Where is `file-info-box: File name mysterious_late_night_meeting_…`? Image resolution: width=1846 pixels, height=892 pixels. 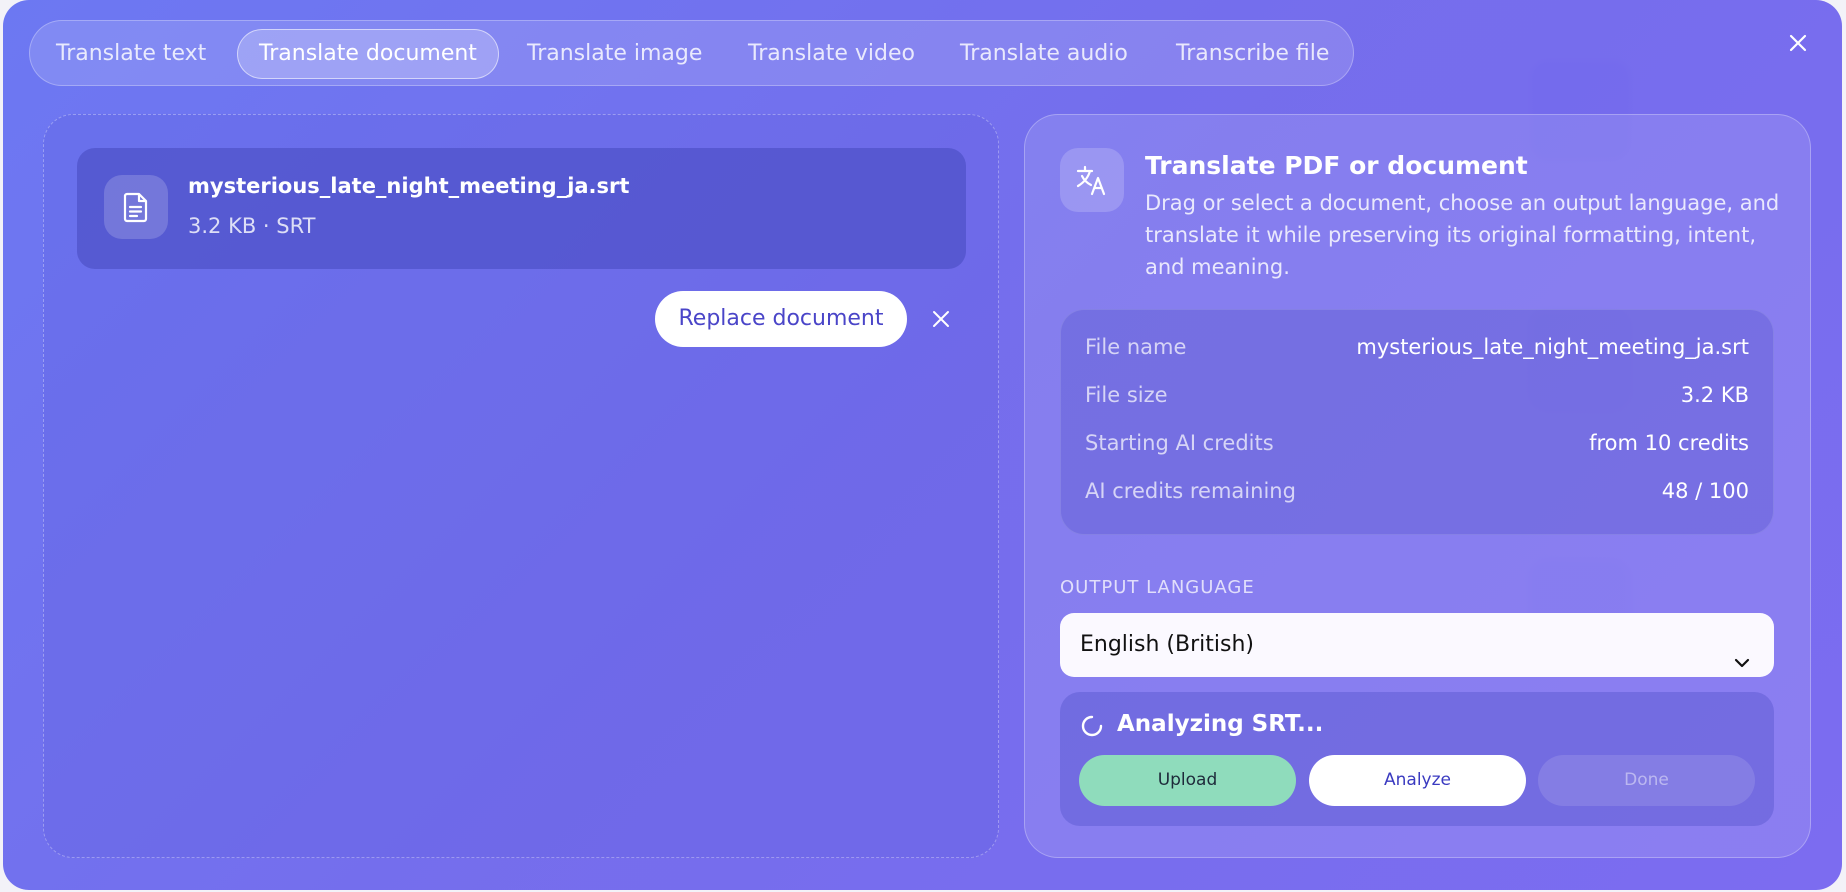 file-info-box: File name mysterious_late_night_meeting_… is located at coordinates (1417, 422).